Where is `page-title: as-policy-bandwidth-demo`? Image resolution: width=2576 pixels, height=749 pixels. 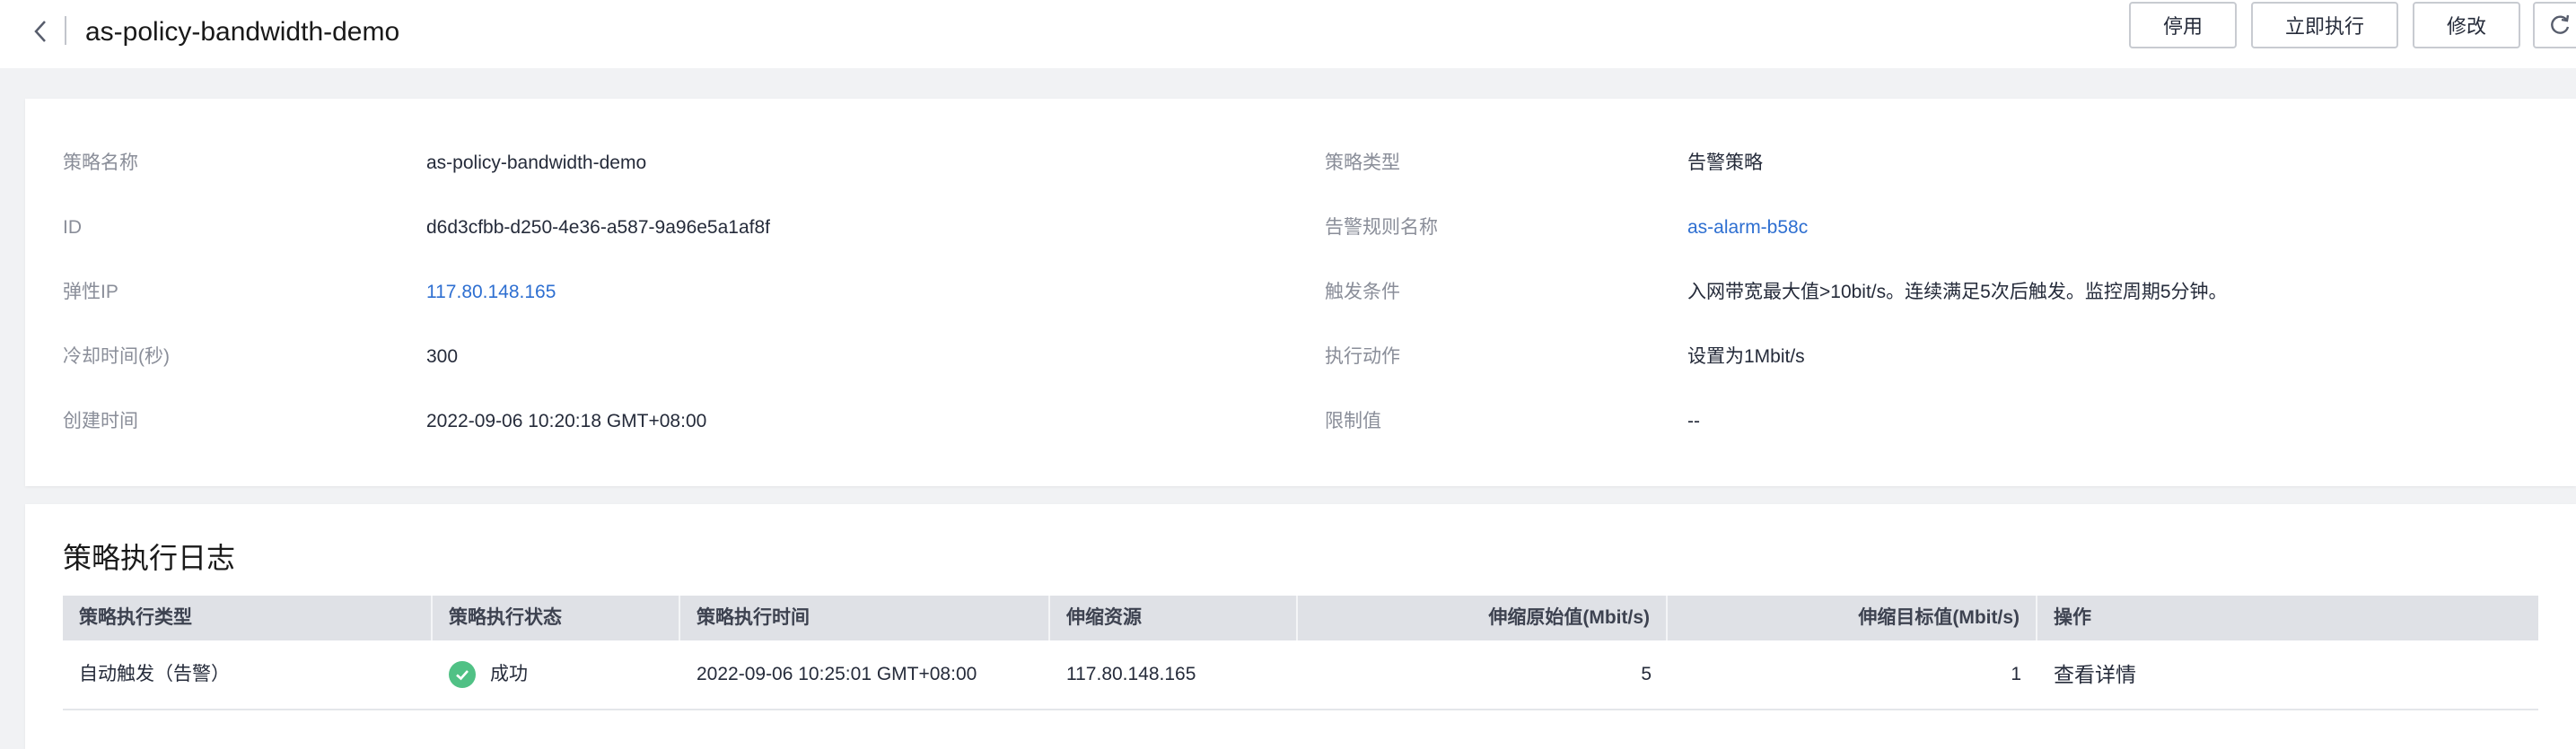 page-title: as-policy-bandwidth-demo is located at coordinates (243, 32).